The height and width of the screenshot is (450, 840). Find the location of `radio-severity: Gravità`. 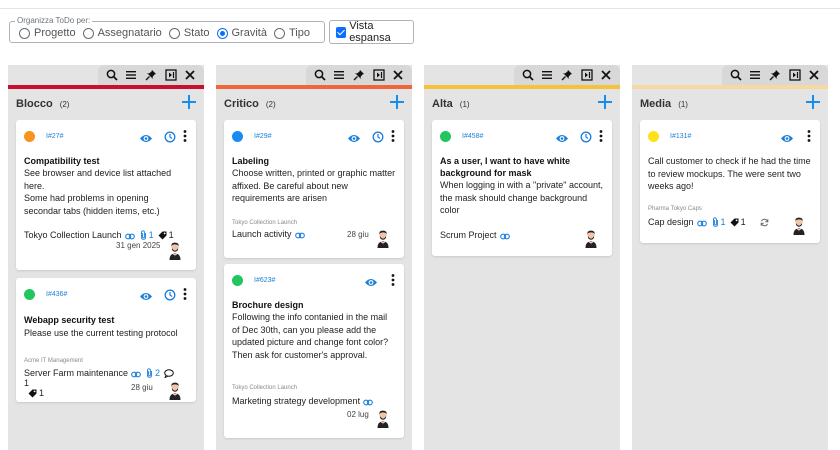

radio-severity: Gravità is located at coordinates (241, 33).